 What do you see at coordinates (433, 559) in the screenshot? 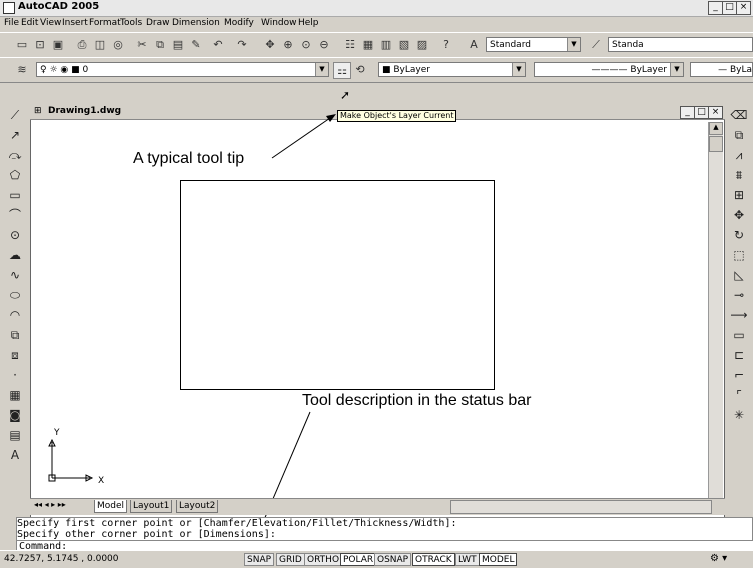
I see `otrack-button: OTRACK` at bounding box center [433, 559].